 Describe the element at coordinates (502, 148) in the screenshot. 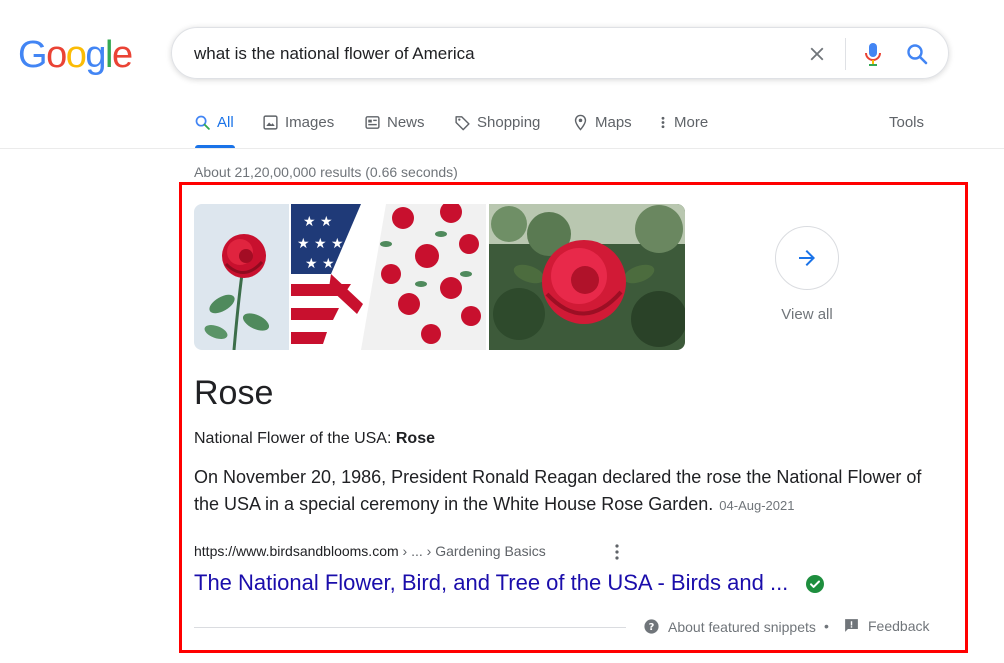

I see `tabs-divider` at that location.